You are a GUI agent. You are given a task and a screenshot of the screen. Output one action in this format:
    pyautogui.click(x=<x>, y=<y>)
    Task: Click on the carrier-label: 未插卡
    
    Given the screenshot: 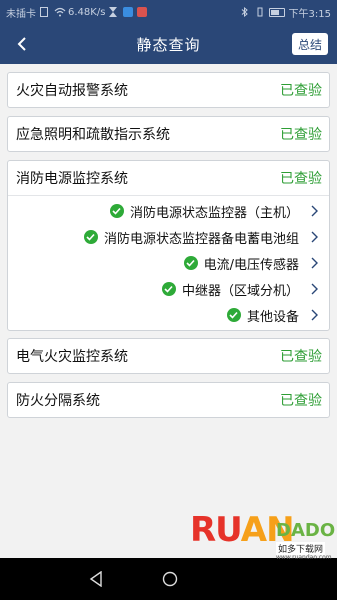 What is the action you would take?
    pyautogui.click(x=21, y=14)
    